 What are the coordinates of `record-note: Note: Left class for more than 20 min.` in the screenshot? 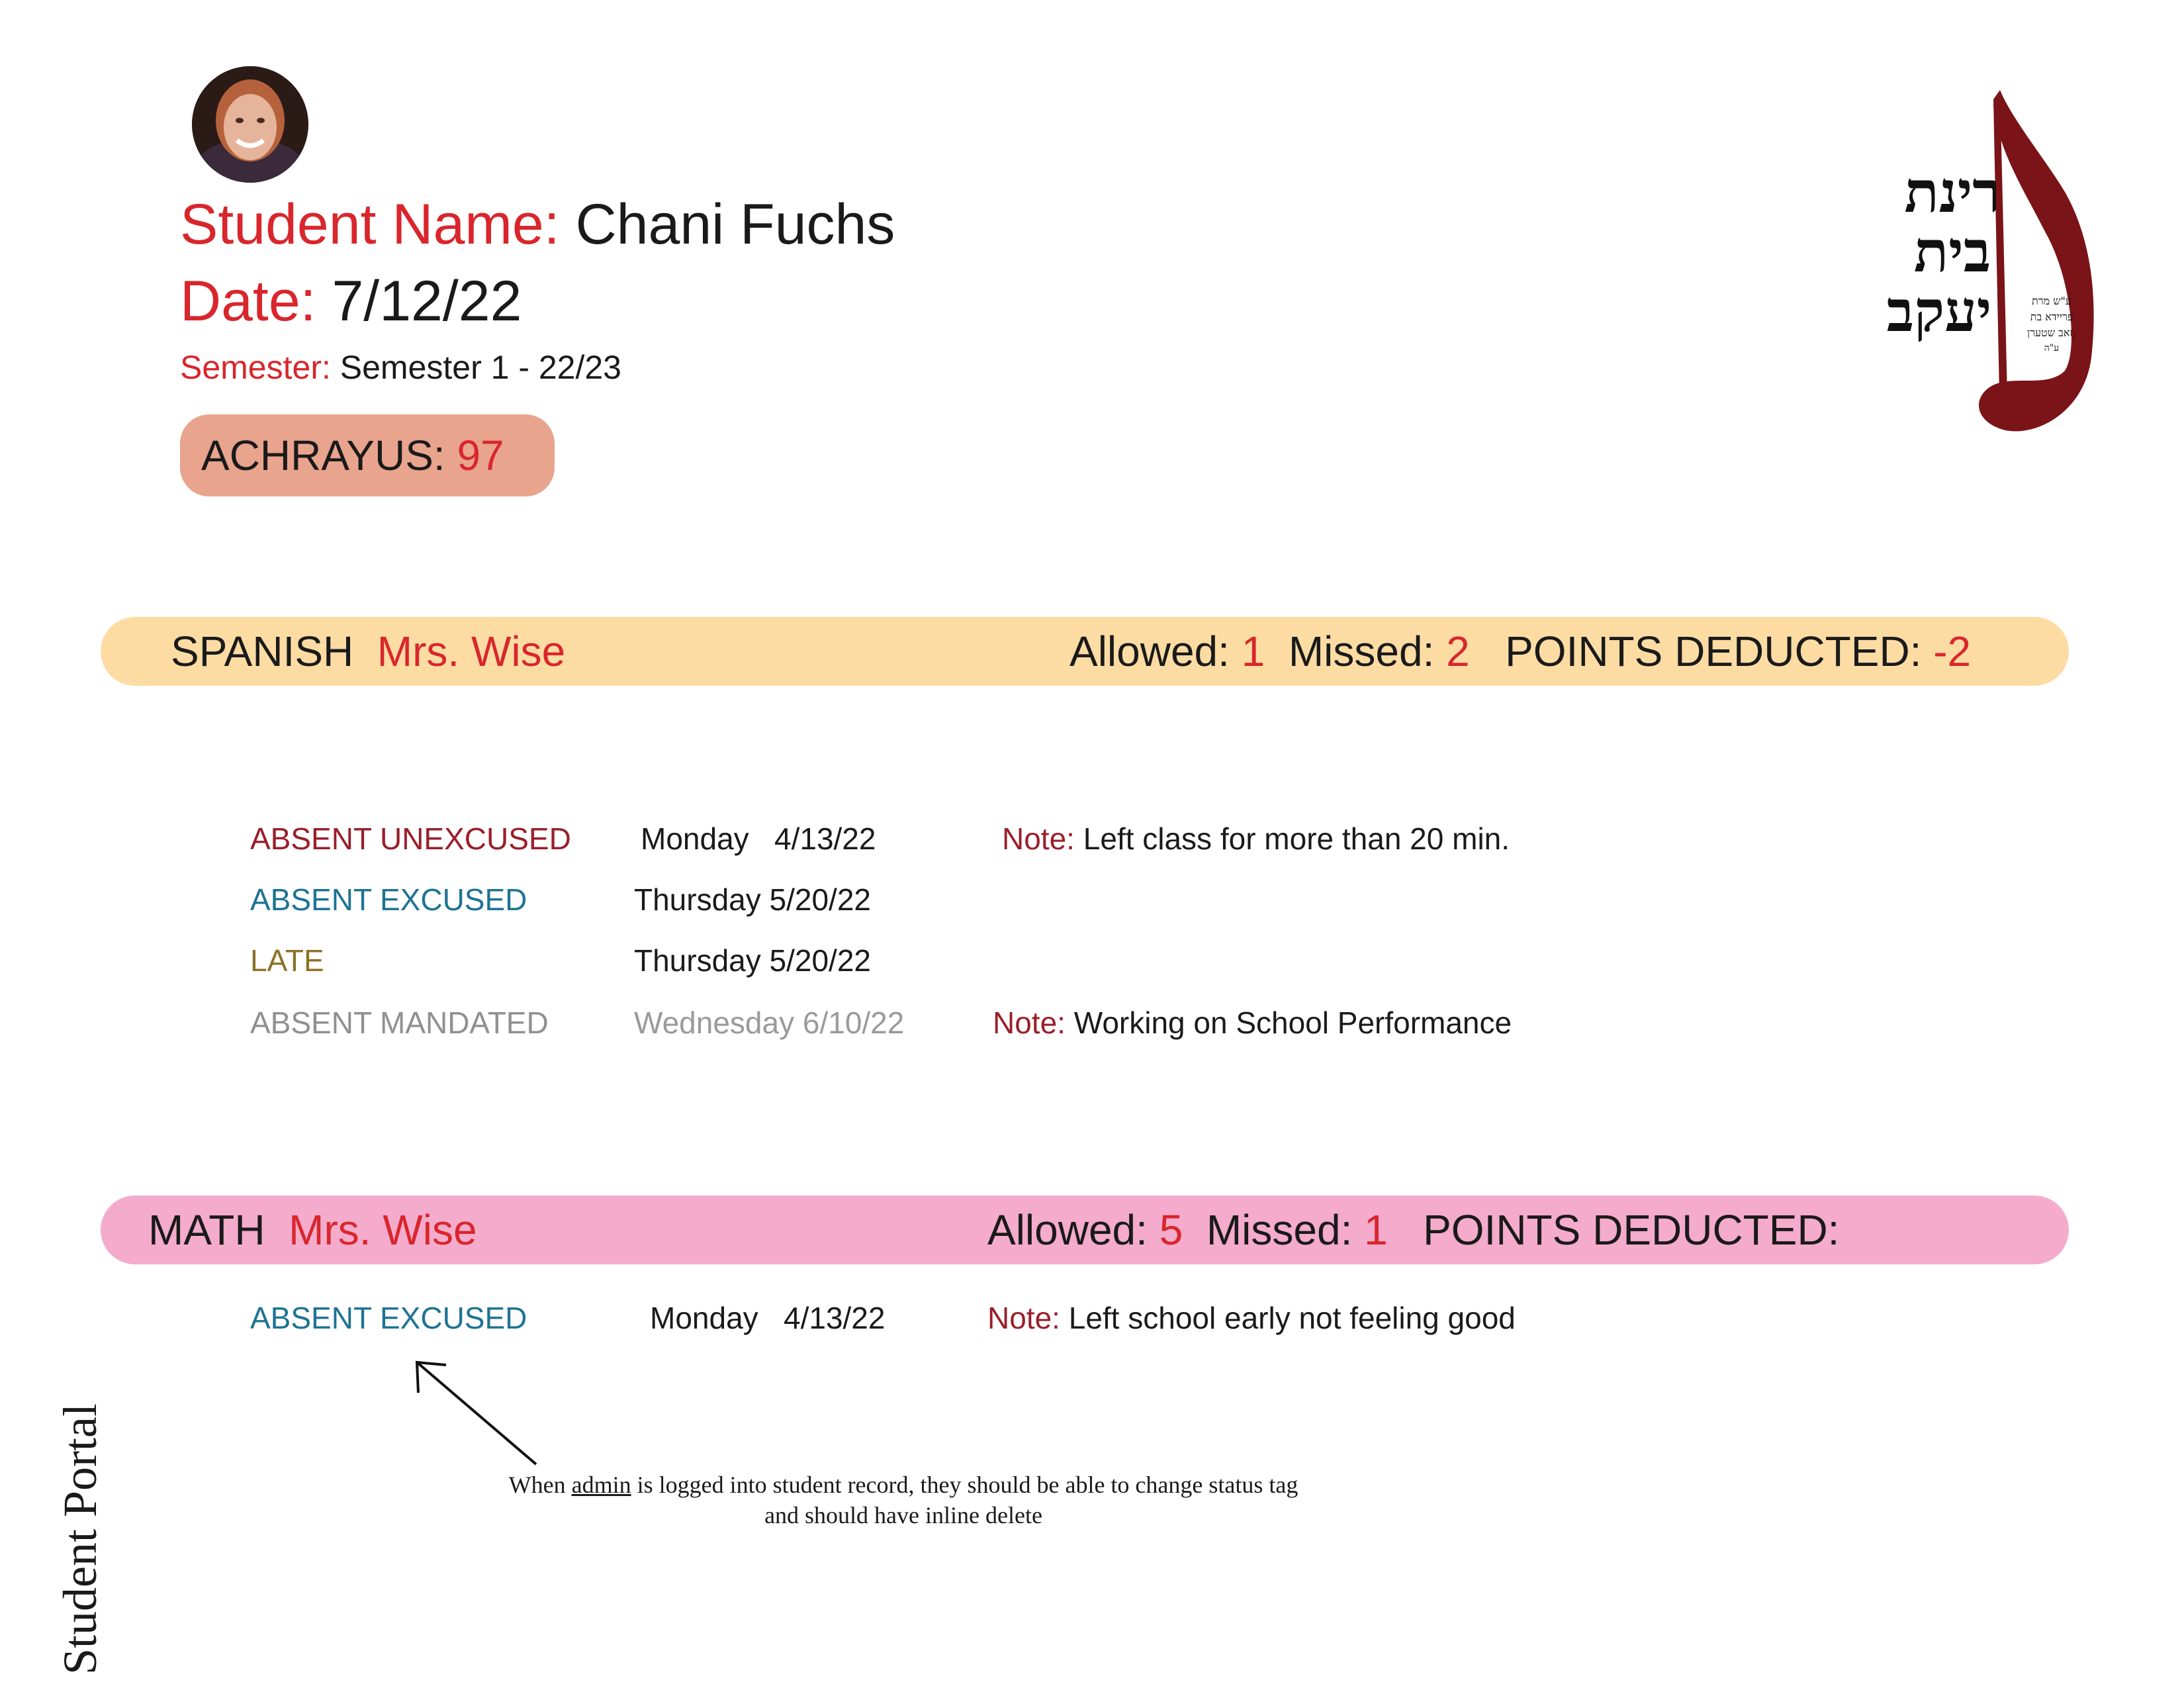 It's located at (1256, 838).